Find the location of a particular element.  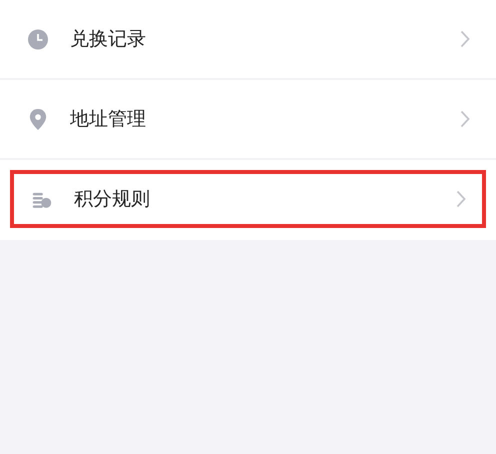

menu-label: 兑换记录 is located at coordinates (108, 39).